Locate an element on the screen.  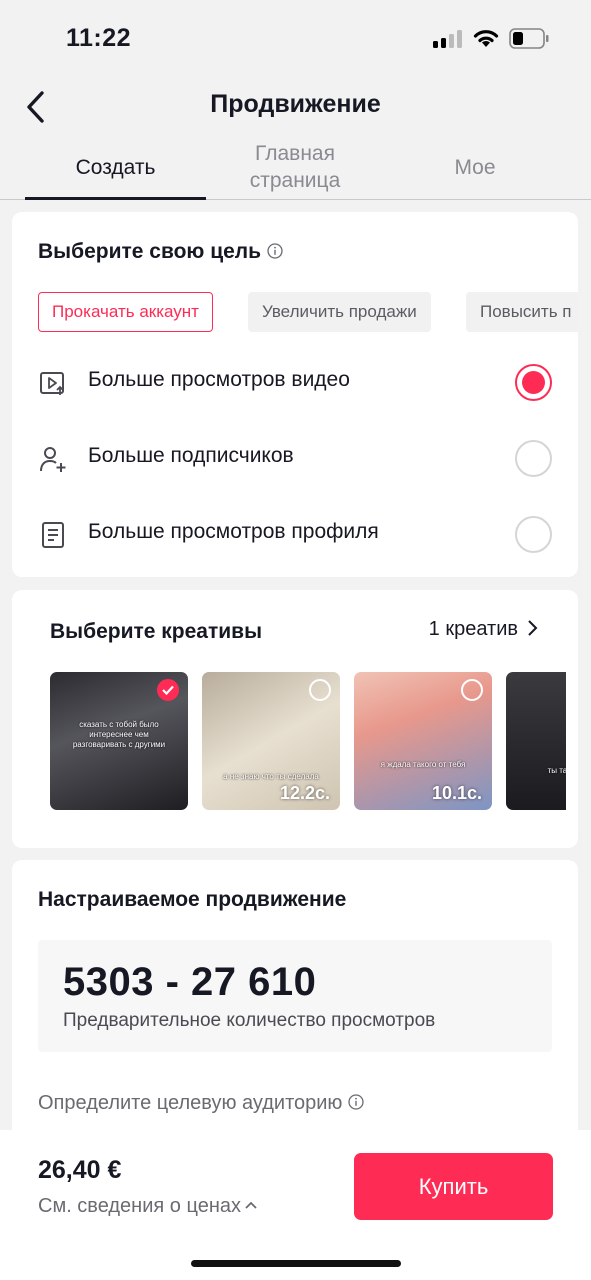
wifi-icon is located at coordinates (486, 38).